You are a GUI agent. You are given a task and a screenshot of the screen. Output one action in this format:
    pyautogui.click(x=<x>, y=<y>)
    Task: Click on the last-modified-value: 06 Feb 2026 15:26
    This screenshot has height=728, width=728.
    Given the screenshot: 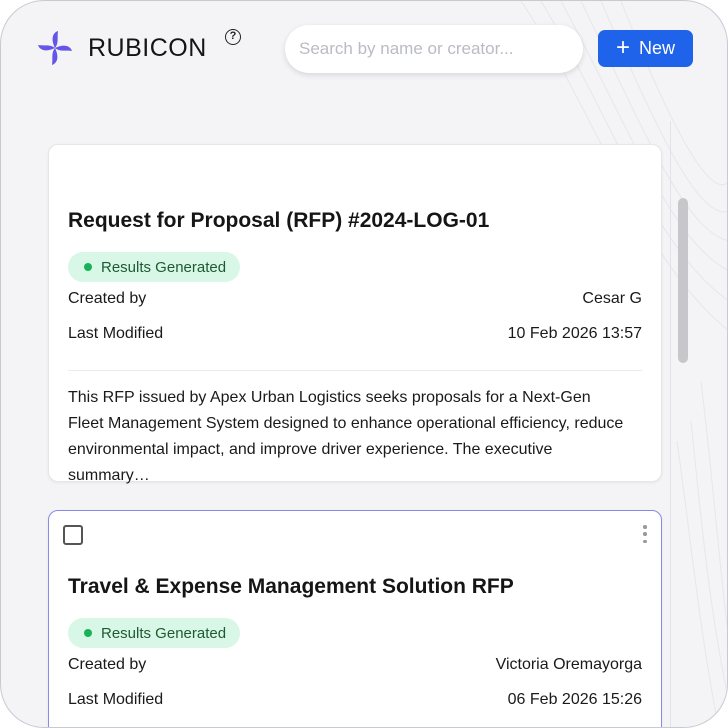 What is the action you would take?
    pyautogui.click(x=574, y=699)
    